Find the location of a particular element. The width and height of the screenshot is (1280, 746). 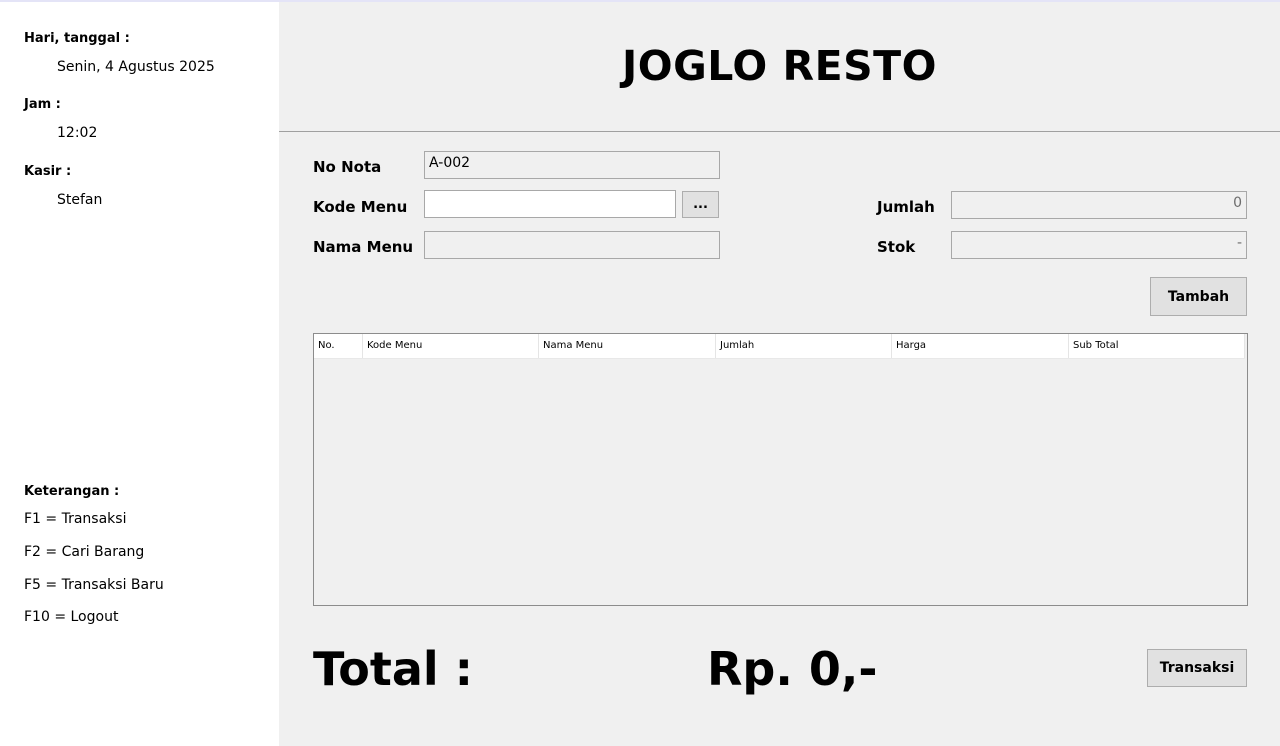

jumlah-field: 0 is located at coordinates (1099, 205).